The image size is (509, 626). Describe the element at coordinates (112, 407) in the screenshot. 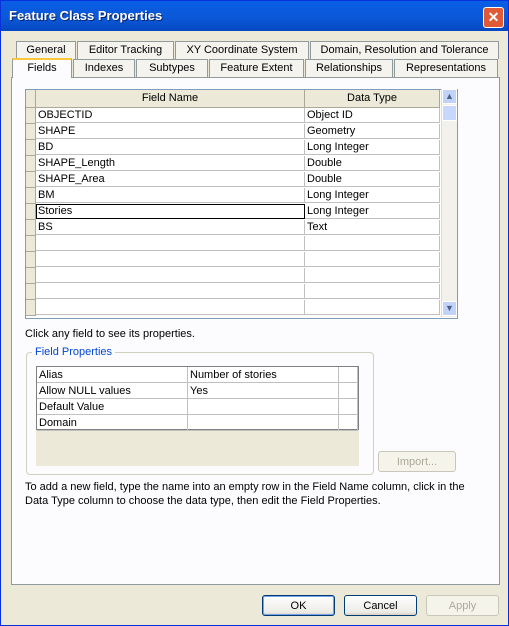

I see `property-label: Default Value` at that location.